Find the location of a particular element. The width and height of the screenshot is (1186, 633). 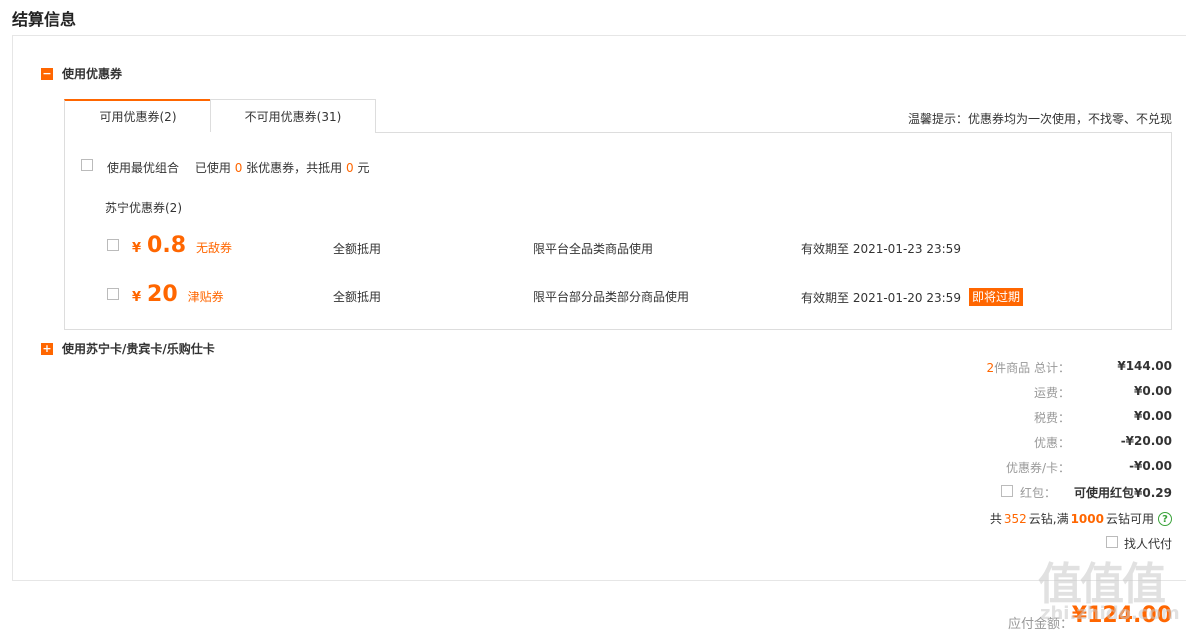

coupon-validity-row: 有效期至 2021-01-20 23:59 即将过期 is located at coordinates (912, 297).